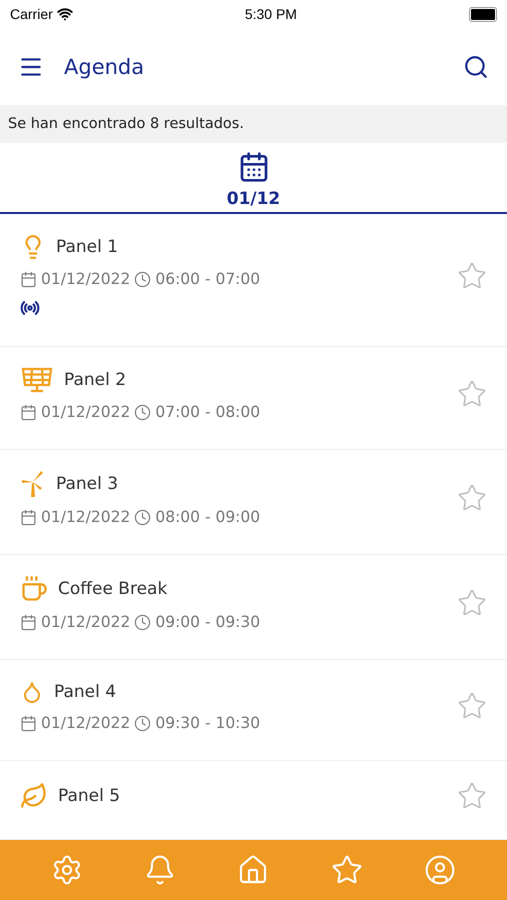 The width and height of the screenshot is (507, 900). Describe the element at coordinates (253, 502) in the screenshot. I see `event-item: Panel 3 01/12/2022 08:00 - 09:00` at that location.